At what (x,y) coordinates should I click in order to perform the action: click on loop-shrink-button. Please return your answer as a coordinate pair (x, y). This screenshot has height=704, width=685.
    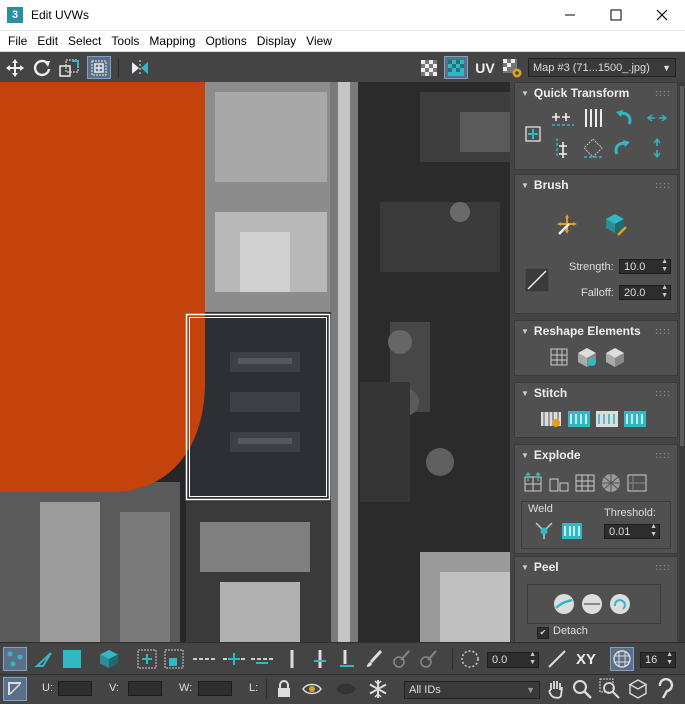
    Looking at the image, I should click on (262, 659).